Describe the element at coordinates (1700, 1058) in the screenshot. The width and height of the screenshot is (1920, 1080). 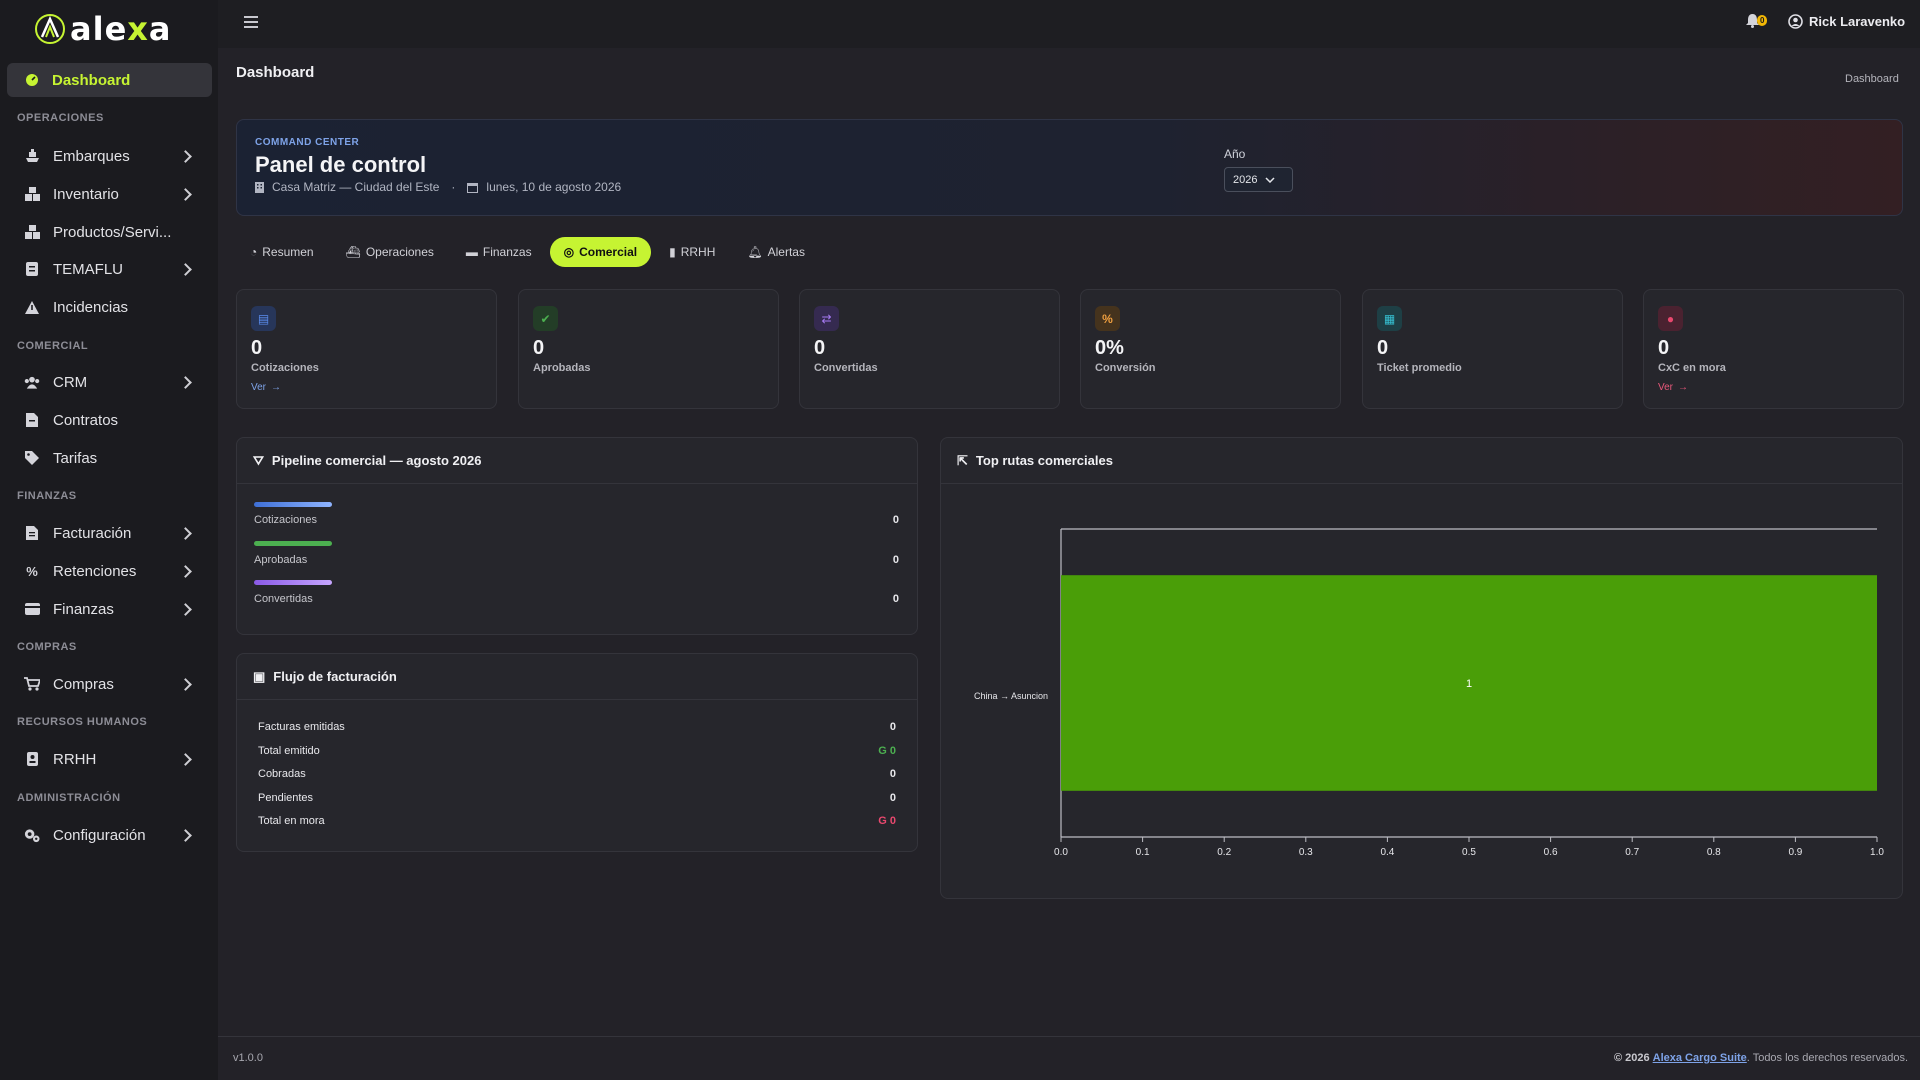
I see `company-link: Alexa Cargo Suite` at that location.